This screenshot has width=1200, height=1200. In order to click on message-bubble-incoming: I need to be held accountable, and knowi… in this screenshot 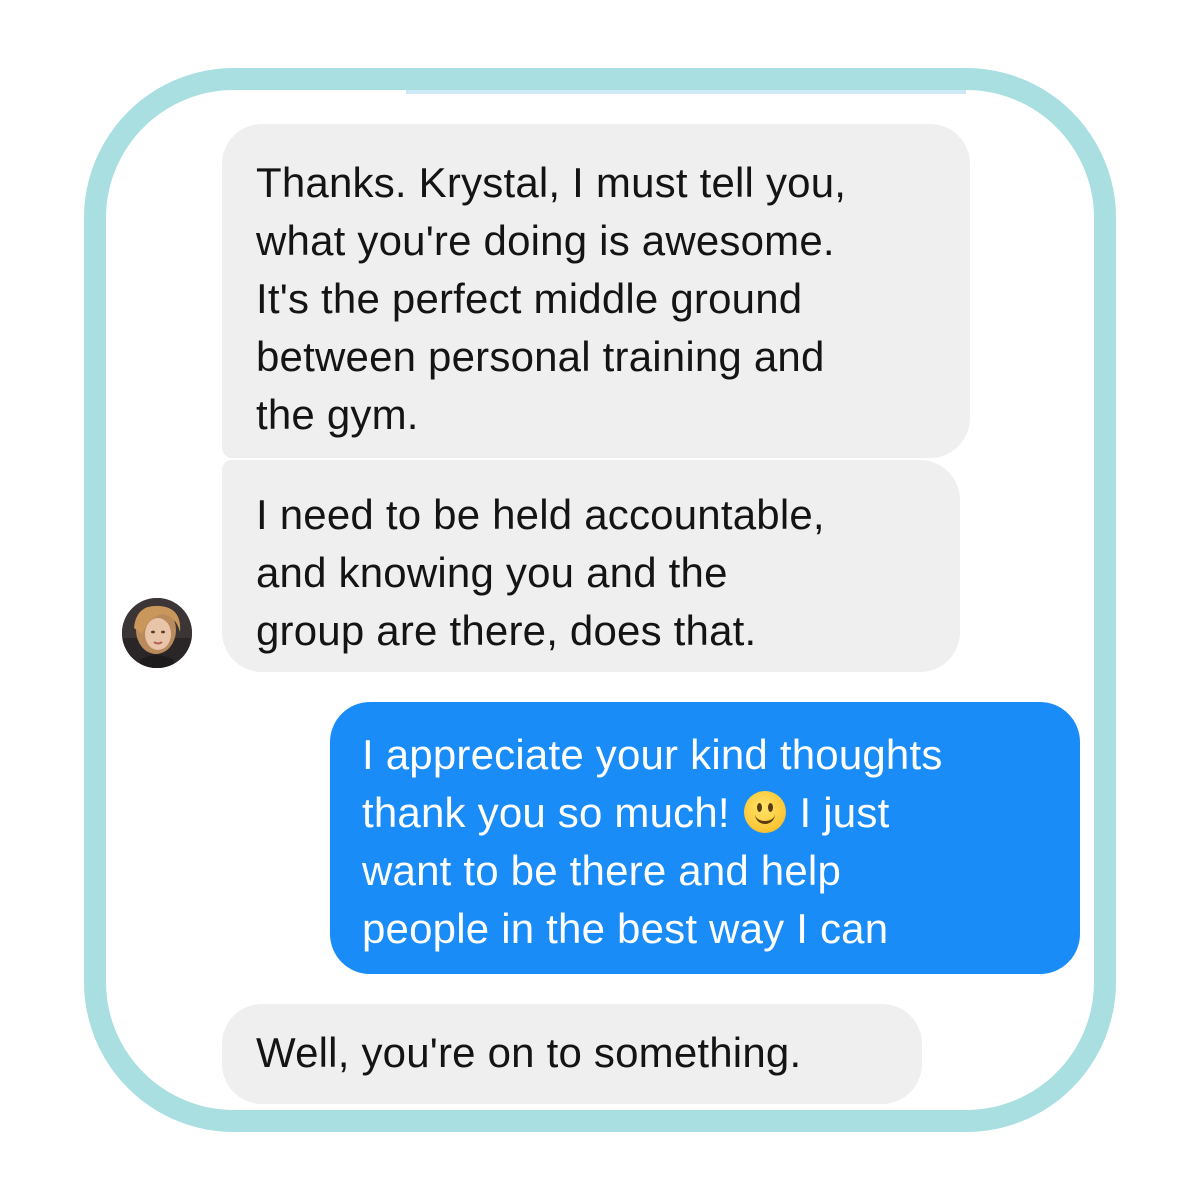, I will do `click(591, 566)`.